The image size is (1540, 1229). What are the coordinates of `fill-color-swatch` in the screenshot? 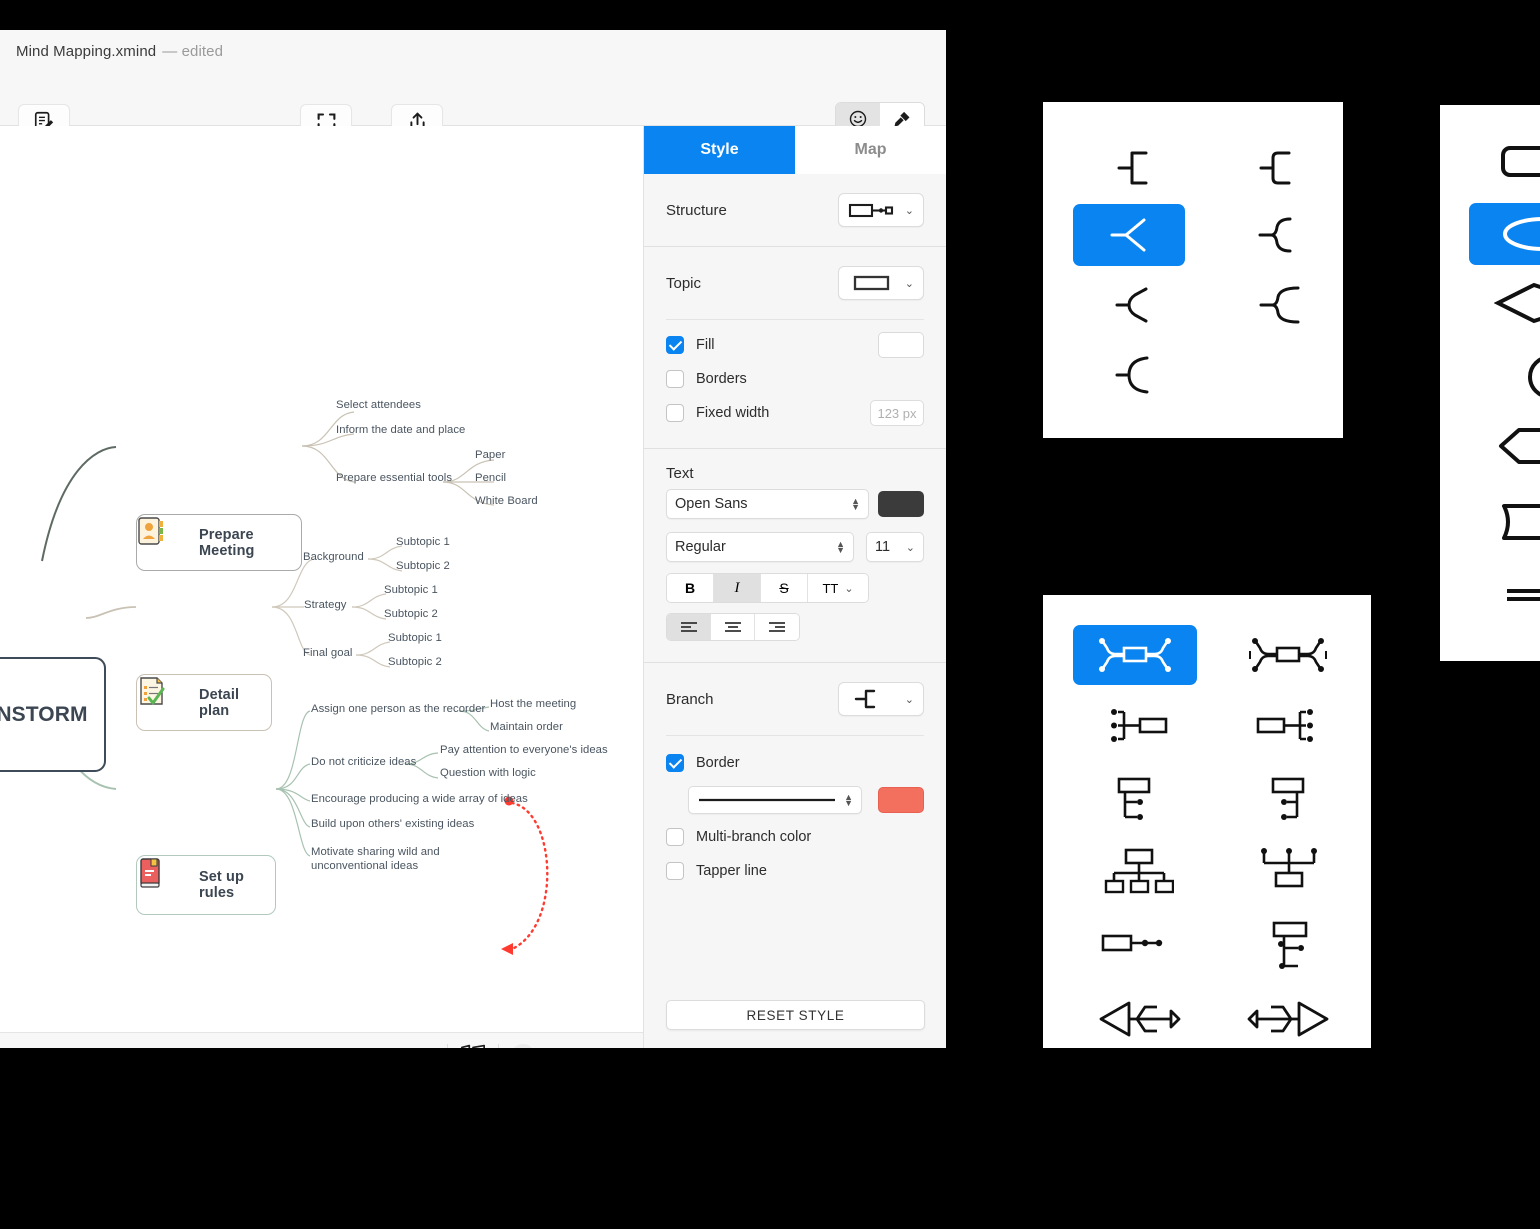 It's located at (901, 345).